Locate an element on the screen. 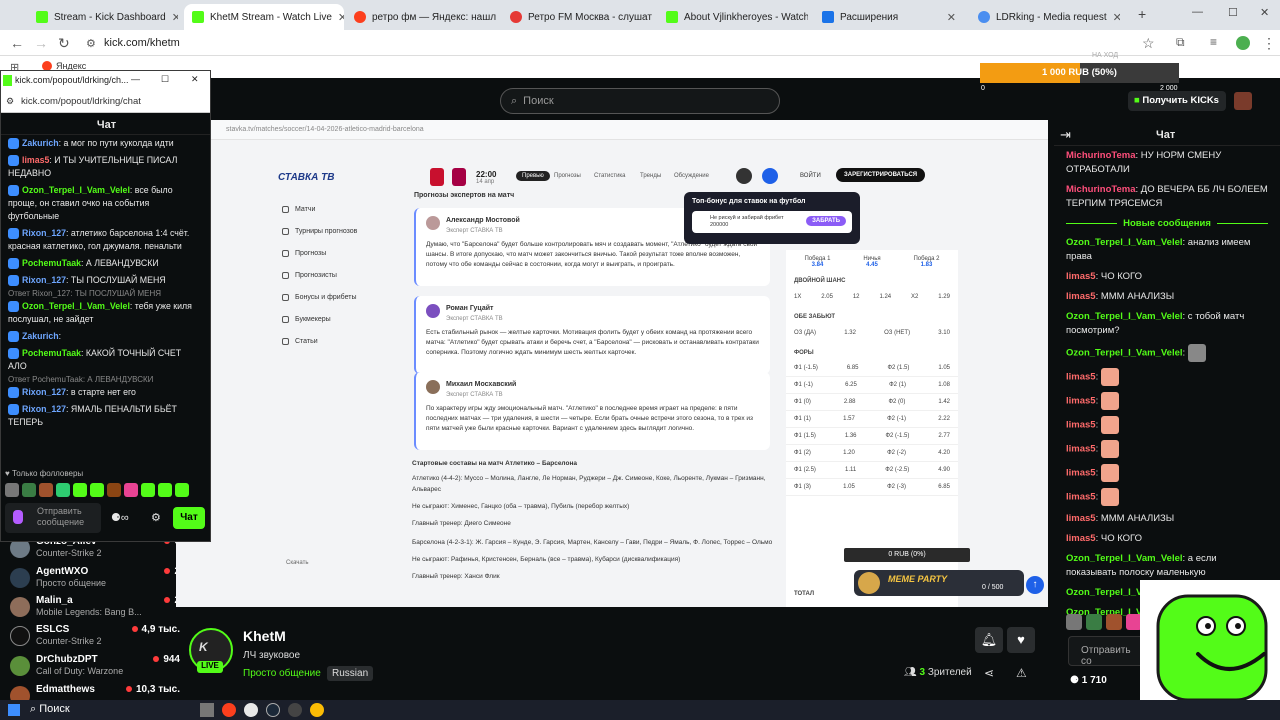 The width and height of the screenshot is (1280, 720). new-tab-button: + is located at coordinates (1142, 14).